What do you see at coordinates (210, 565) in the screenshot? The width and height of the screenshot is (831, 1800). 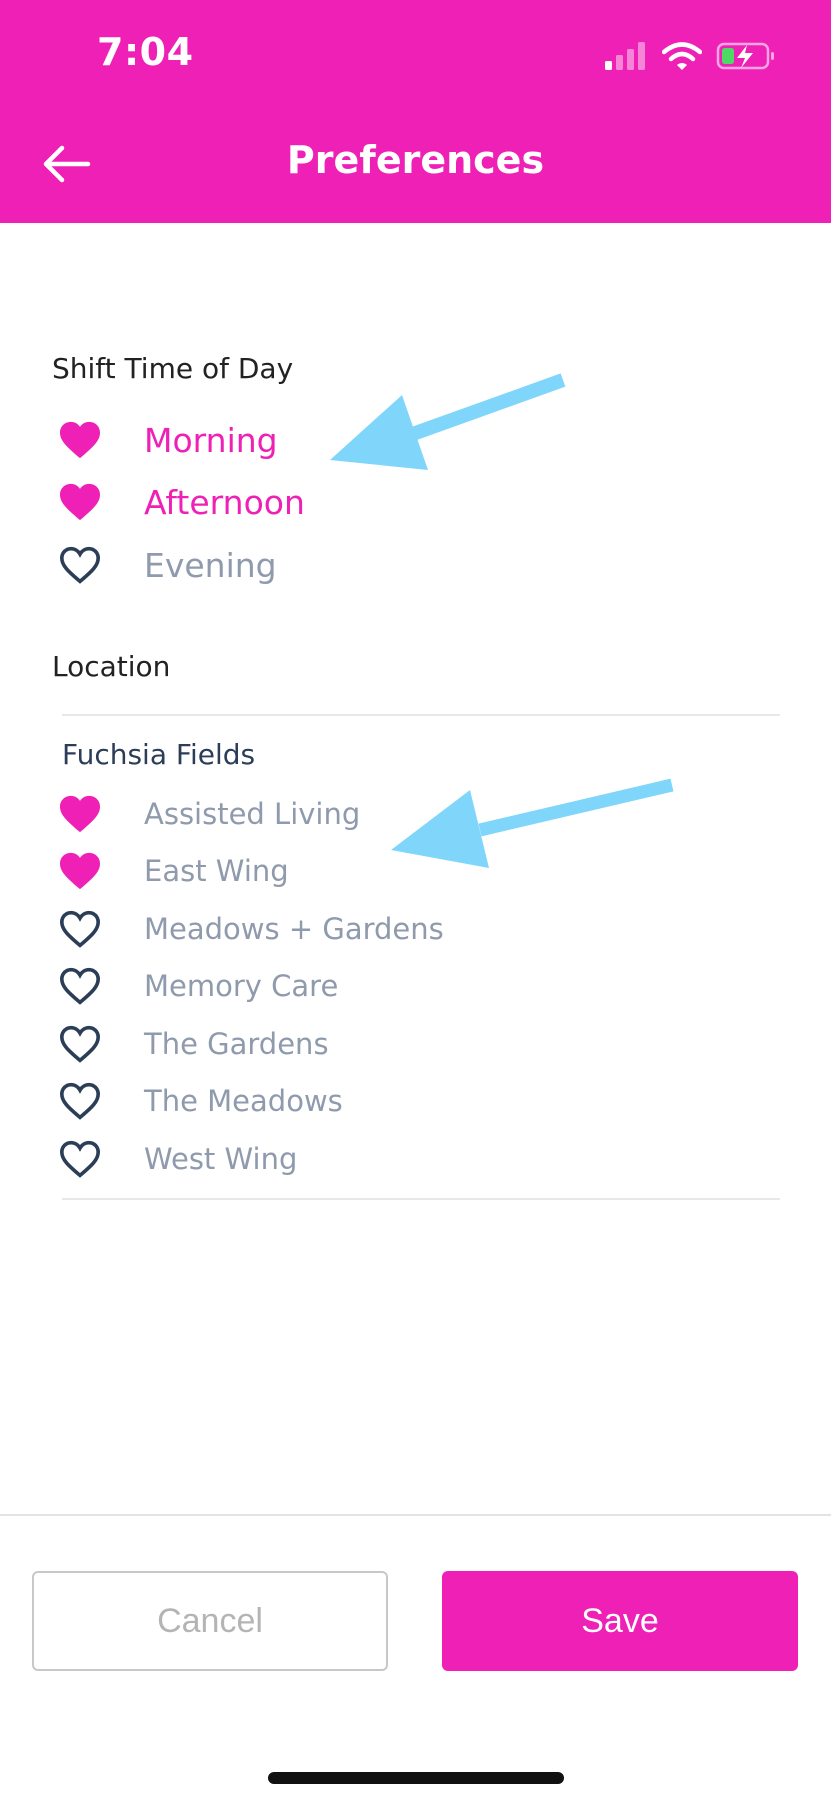 I see `shift-option-label: Evening` at bounding box center [210, 565].